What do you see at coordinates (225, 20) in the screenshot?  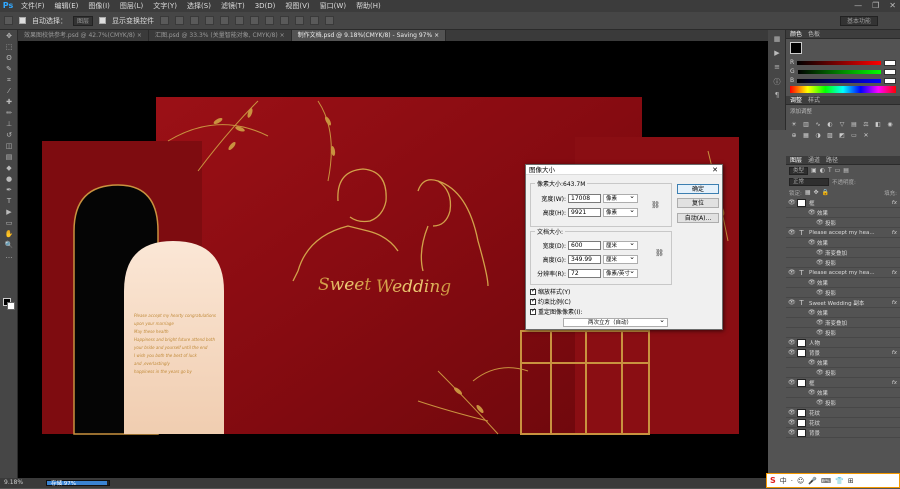 I see `align-center-icon` at bounding box center [225, 20].